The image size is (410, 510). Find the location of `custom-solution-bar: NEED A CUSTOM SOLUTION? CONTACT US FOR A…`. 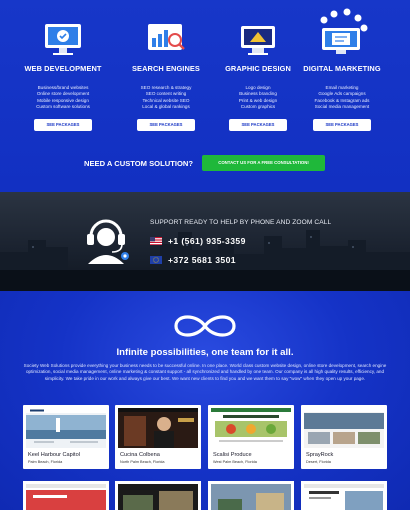

custom-solution-bar: NEED A CUSTOM SOLUTION? CONTACT US FOR A… is located at coordinates (205, 163).